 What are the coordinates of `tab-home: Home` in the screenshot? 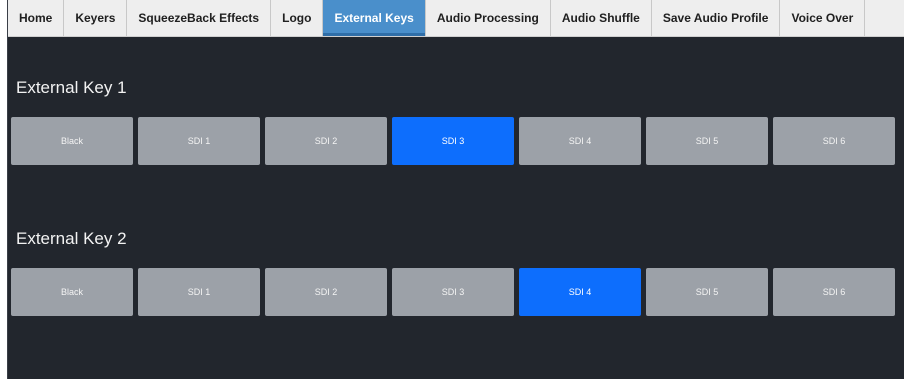 It's located at (36, 18).